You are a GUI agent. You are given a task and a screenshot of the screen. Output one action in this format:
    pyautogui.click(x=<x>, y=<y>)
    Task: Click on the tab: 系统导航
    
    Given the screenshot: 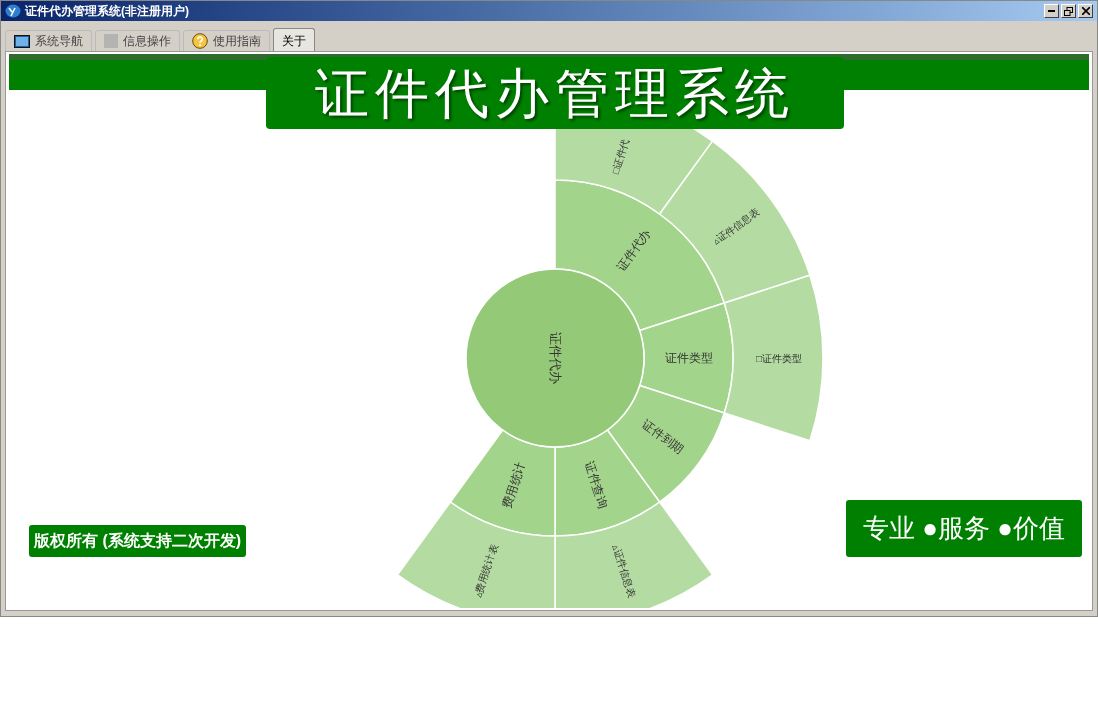 What is the action you would take?
    pyautogui.click(x=48, y=40)
    